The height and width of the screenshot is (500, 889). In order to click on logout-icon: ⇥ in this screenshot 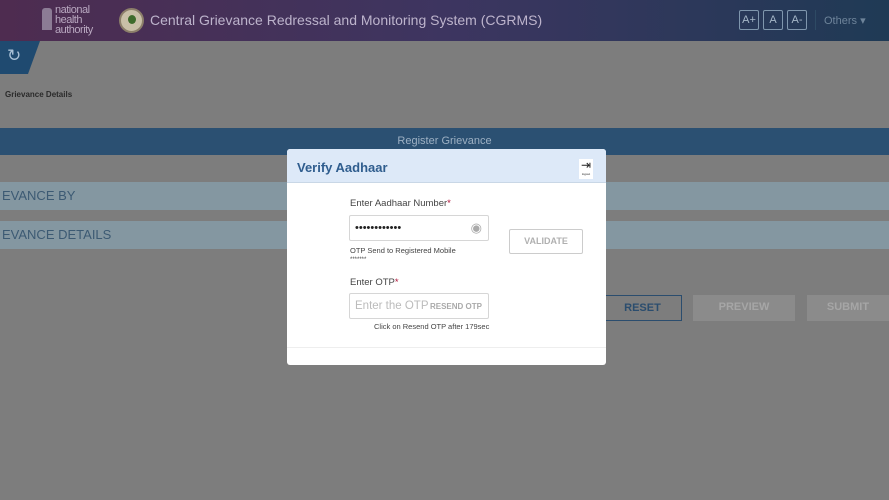, I will do `click(586, 165)`.